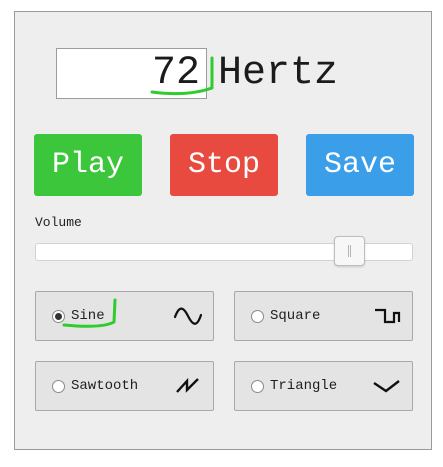 This screenshot has height=467, width=443. Describe the element at coordinates (58, 316) in the screenshot. I see `sine-radio` at that location.